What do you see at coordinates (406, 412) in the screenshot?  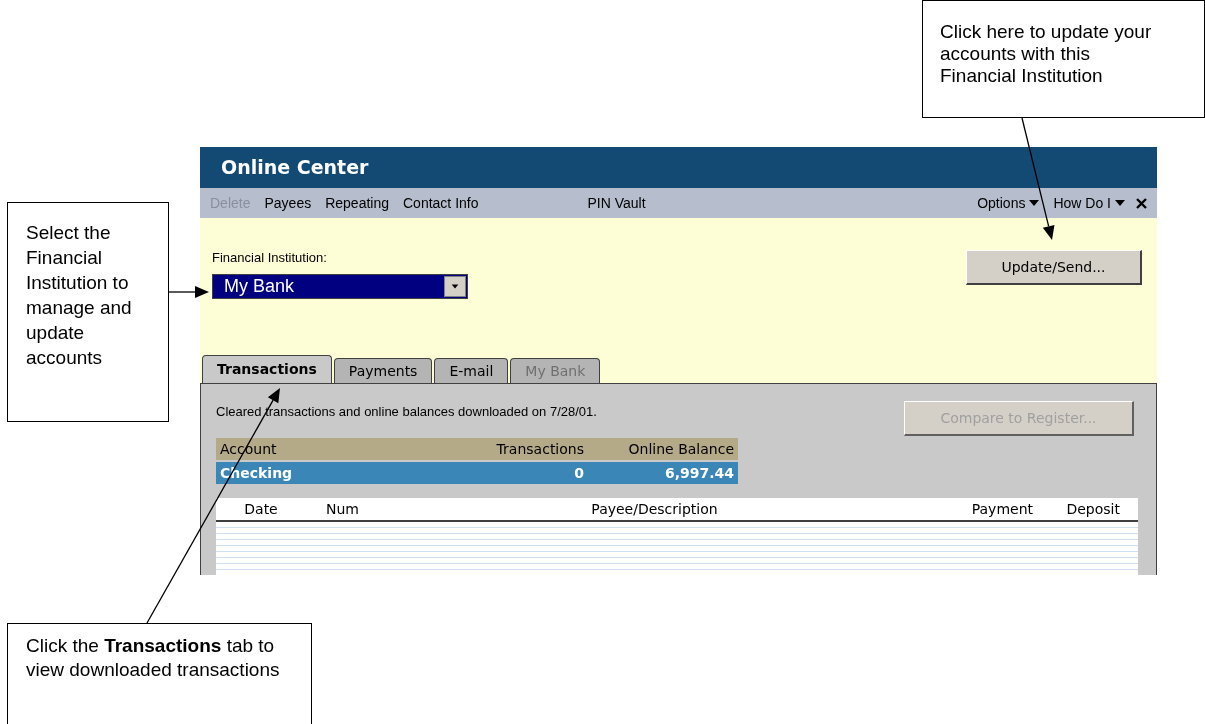 I see `status-text: Cleared transactions and online balances downloaded on 7/28/01.` at bounding box center [406, 412].